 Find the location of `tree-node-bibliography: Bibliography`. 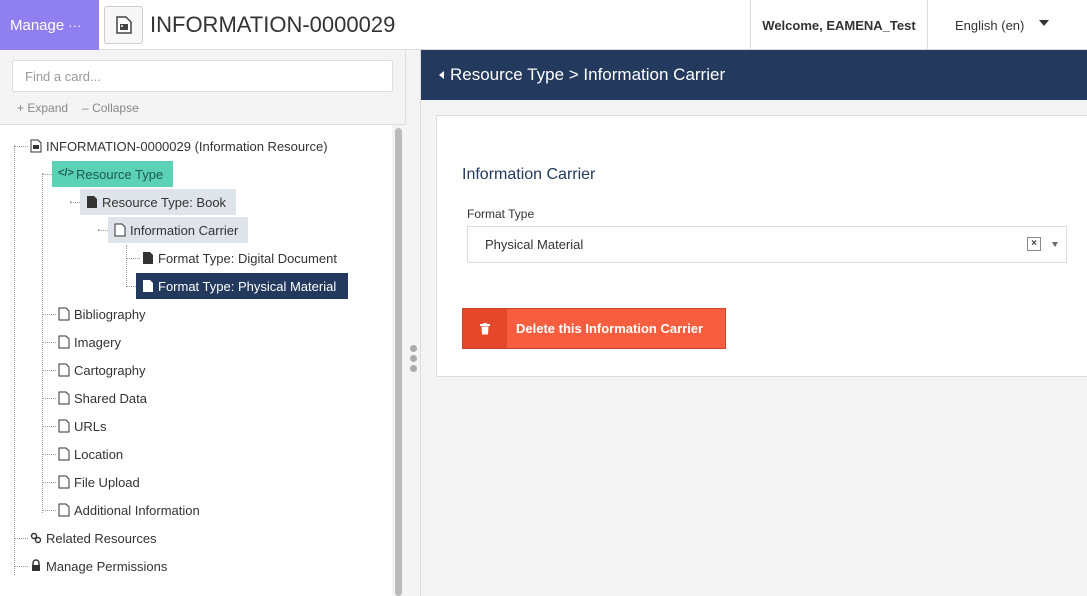

tree-node-bibliography: Bibliography is located at coordinates (102, 314).